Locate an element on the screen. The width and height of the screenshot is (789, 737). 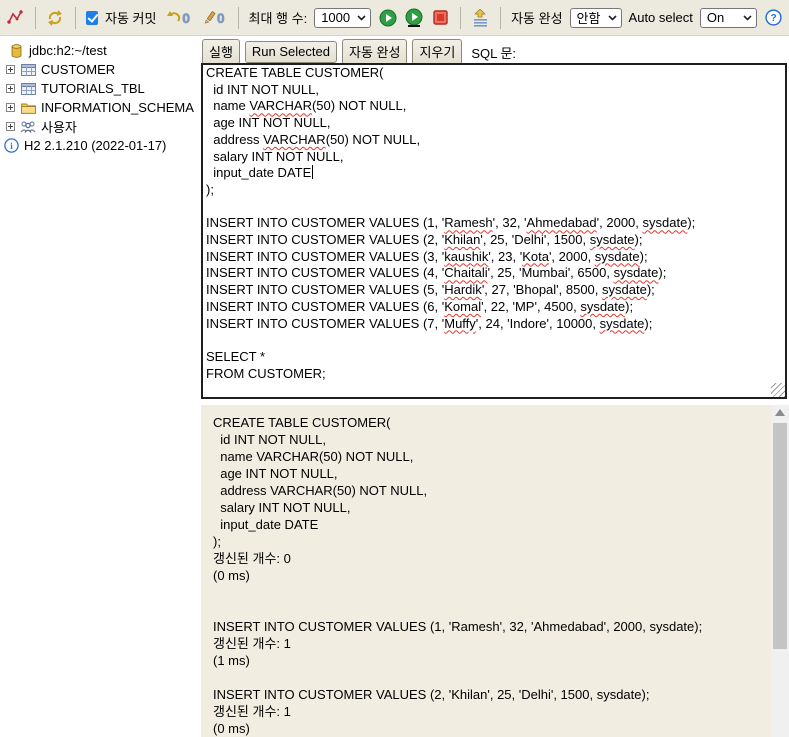
result-line: age INT NOT NULL, is located at coordinates (275, 473).